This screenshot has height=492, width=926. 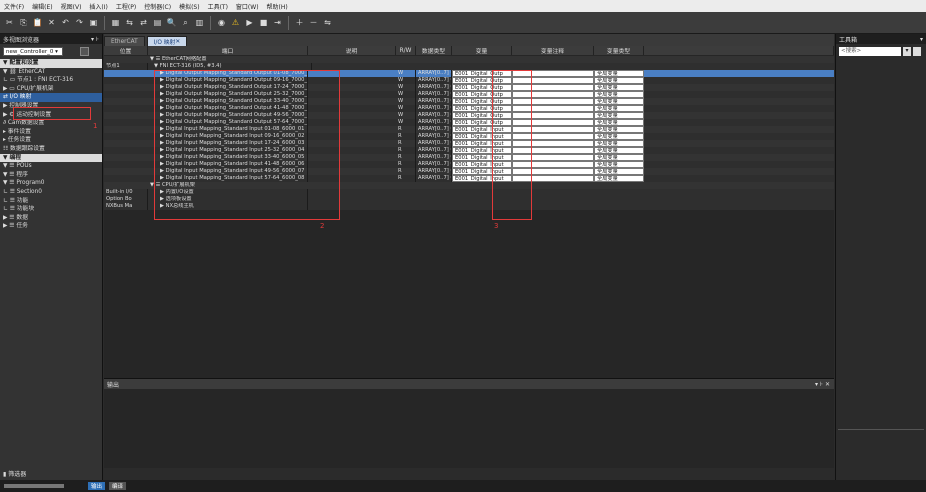 I want to click on menu-item: 帮助(H), so click(x=277, y=6).